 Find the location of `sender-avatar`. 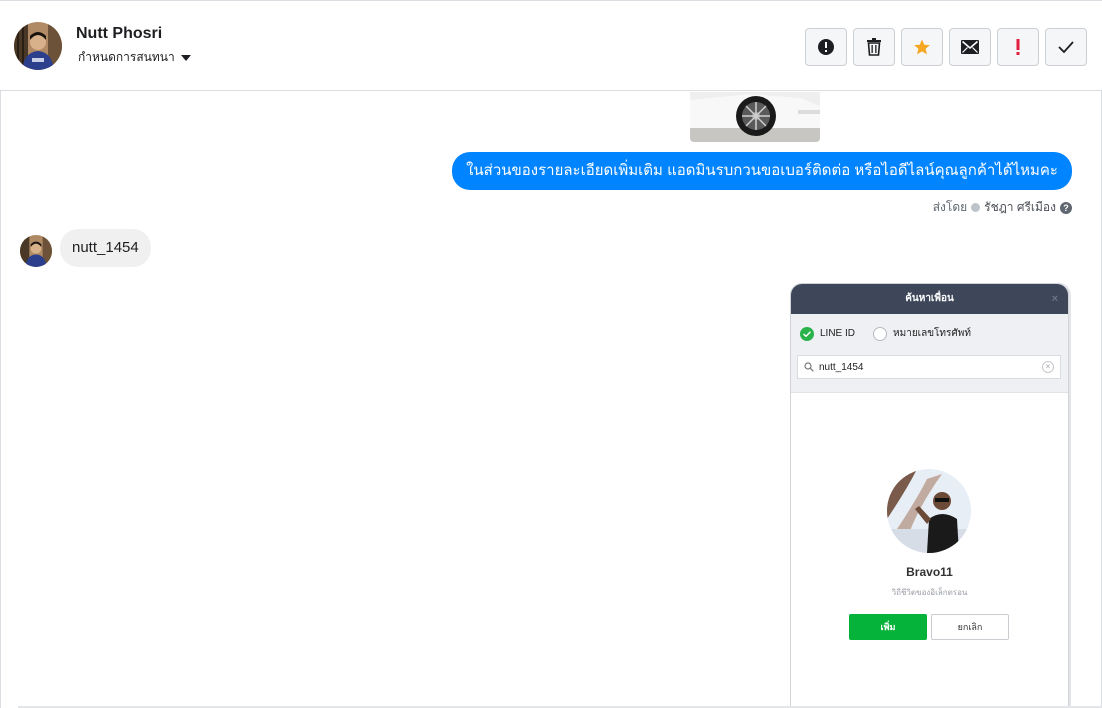

sender-avatar is located at coordinates (36, 251).